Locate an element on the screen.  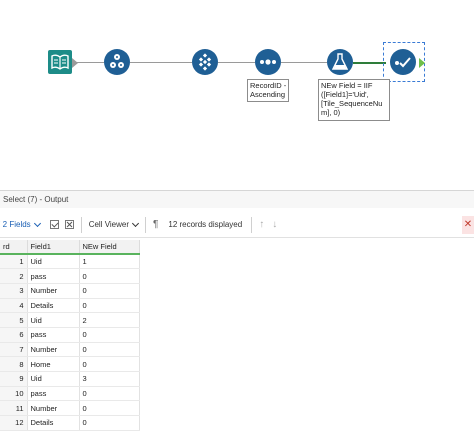
table-row: 6 pass 0 is located at coordinates (70, 335).